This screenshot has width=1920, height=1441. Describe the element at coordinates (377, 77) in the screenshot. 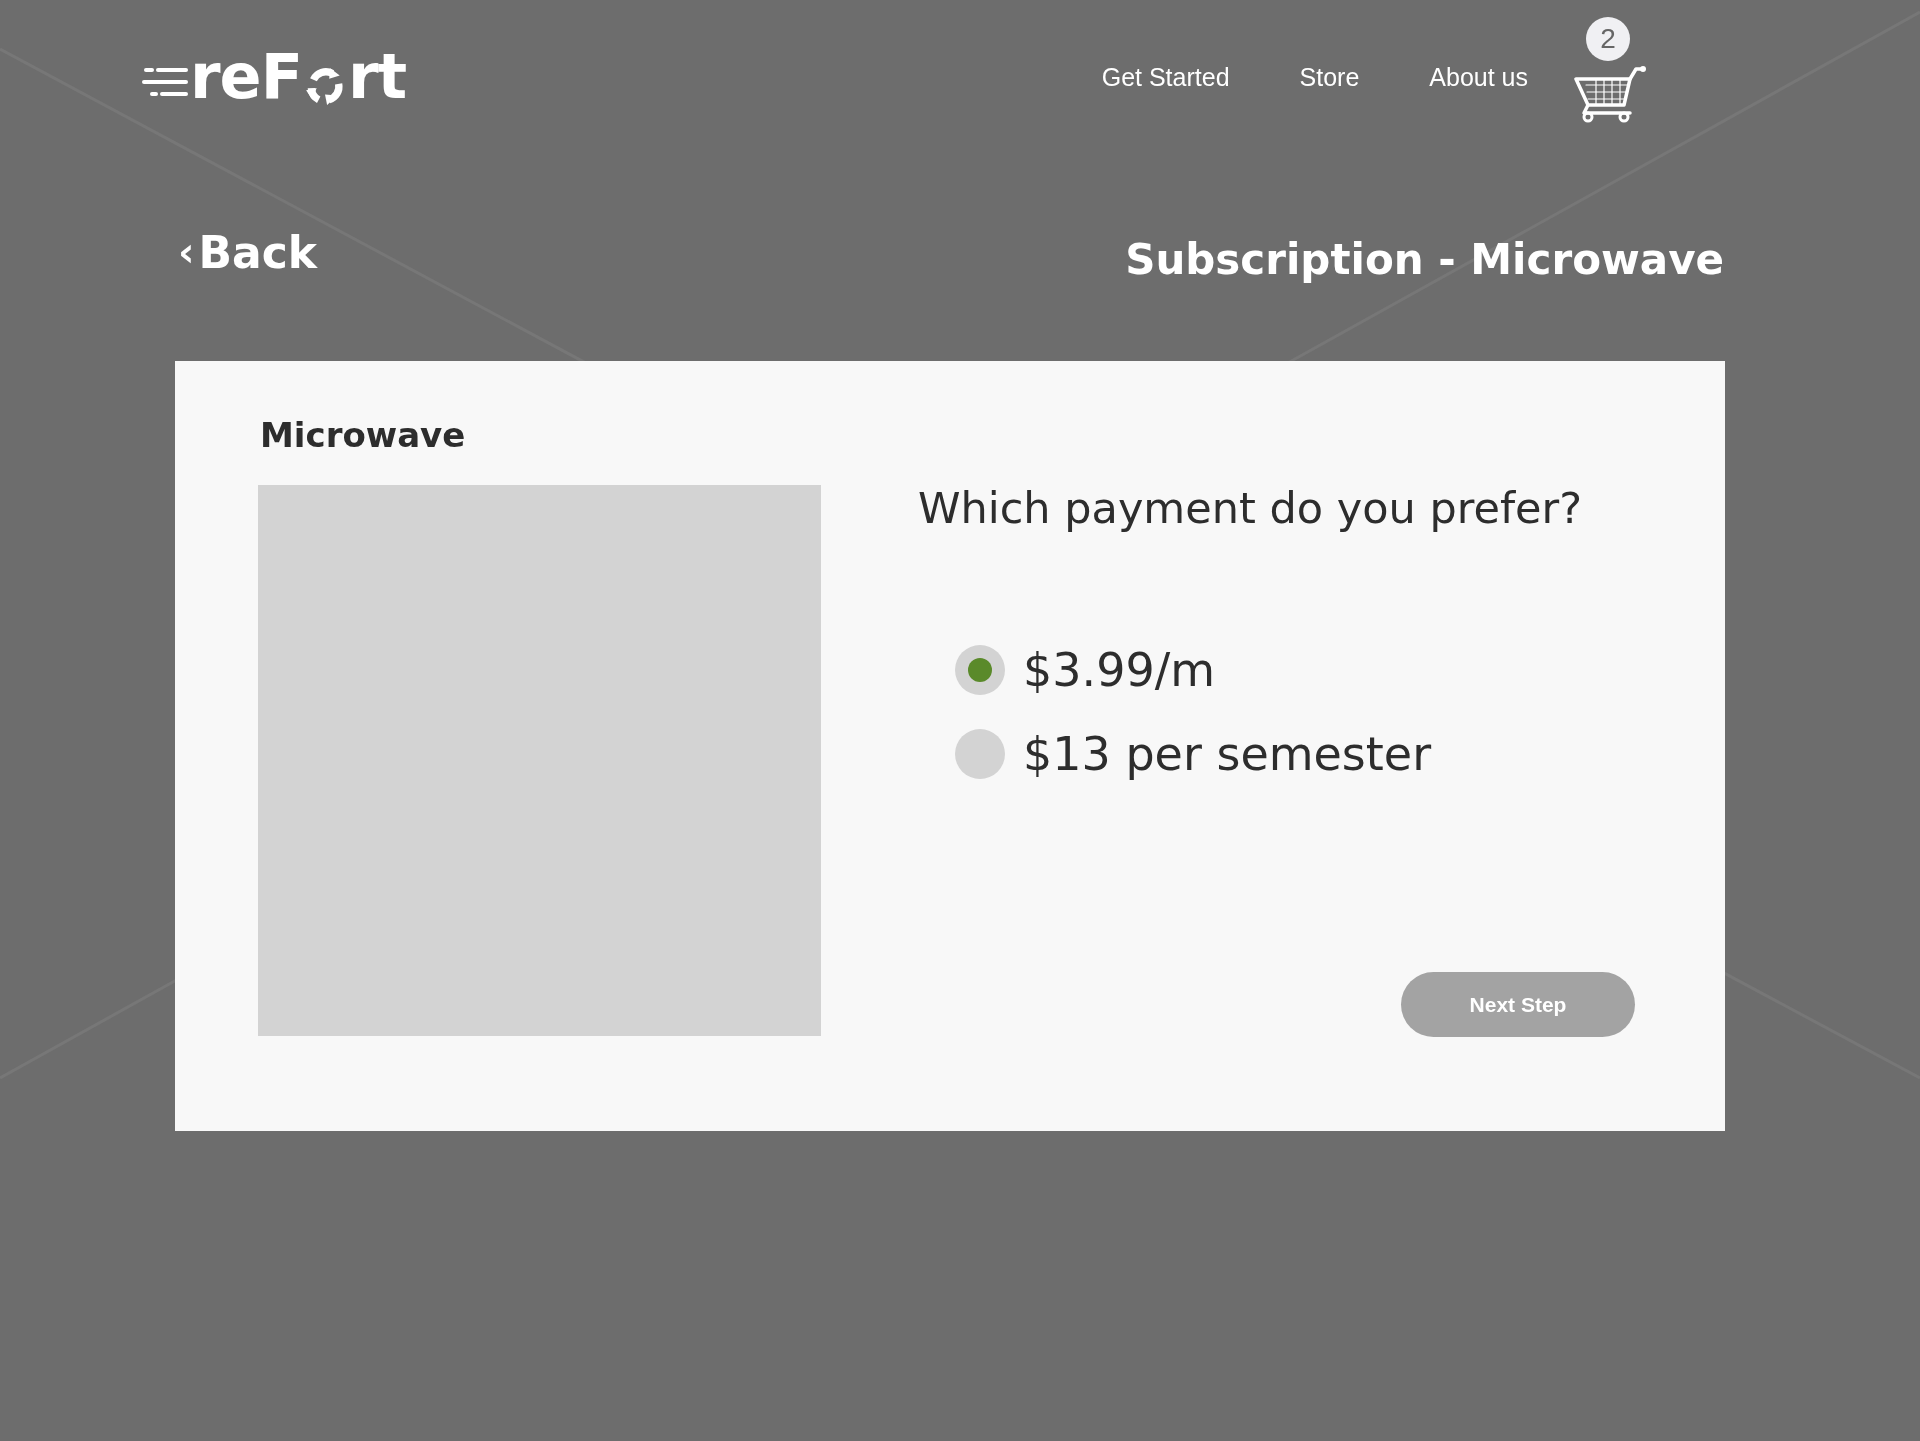

I see `logo-text: rt` at that location.